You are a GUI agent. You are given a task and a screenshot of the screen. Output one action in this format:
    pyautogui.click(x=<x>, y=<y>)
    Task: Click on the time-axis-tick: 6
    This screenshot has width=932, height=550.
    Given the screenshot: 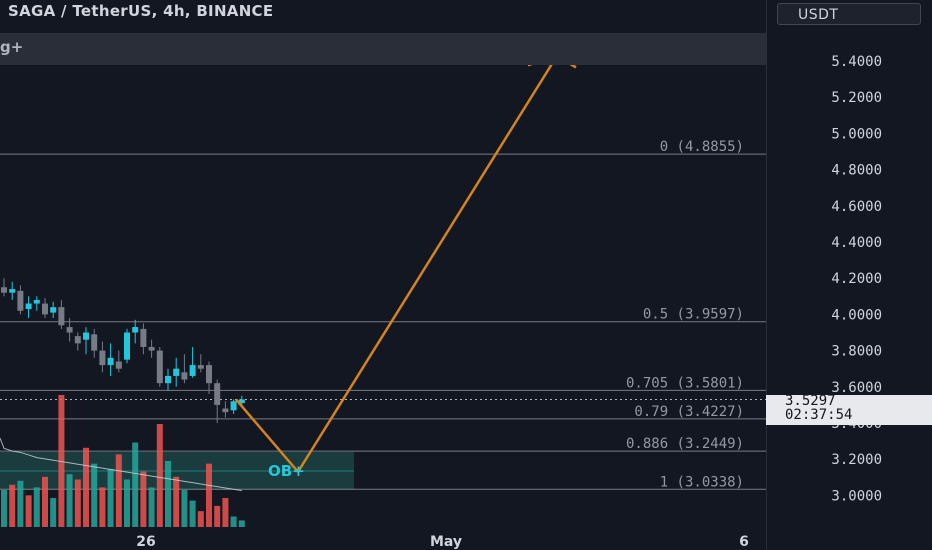 What is the action you would take?
    pyautogui.click(x=744, y=542)
    